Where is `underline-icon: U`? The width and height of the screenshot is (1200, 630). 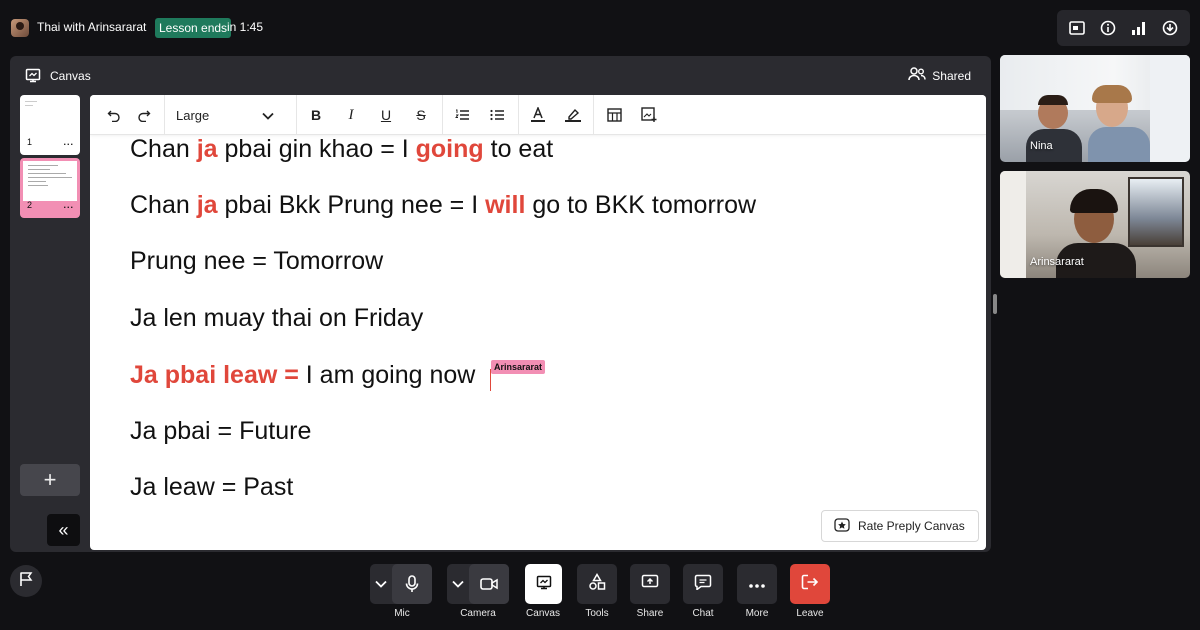 underline-icon: U is located at coordinates (386, 115).